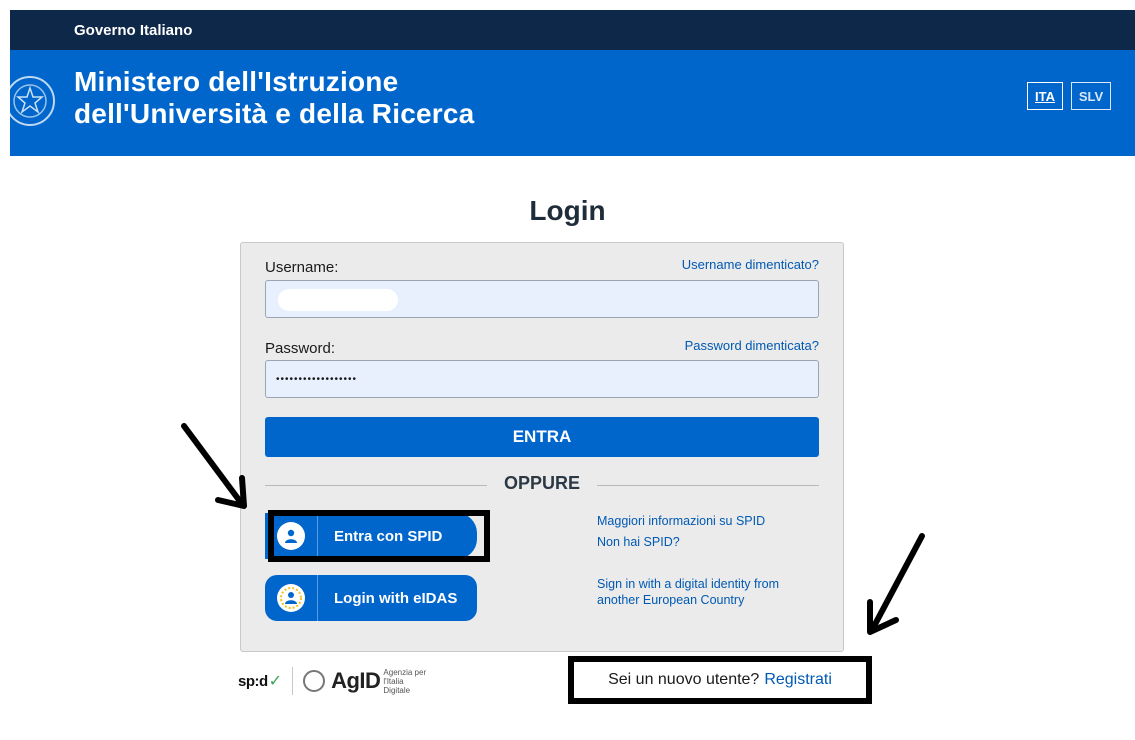 The height and width of the screenshot is (740, 1135). Describe the element at coordinates (376, 485) in the screenshot. I see `divider-line-left` at that location.